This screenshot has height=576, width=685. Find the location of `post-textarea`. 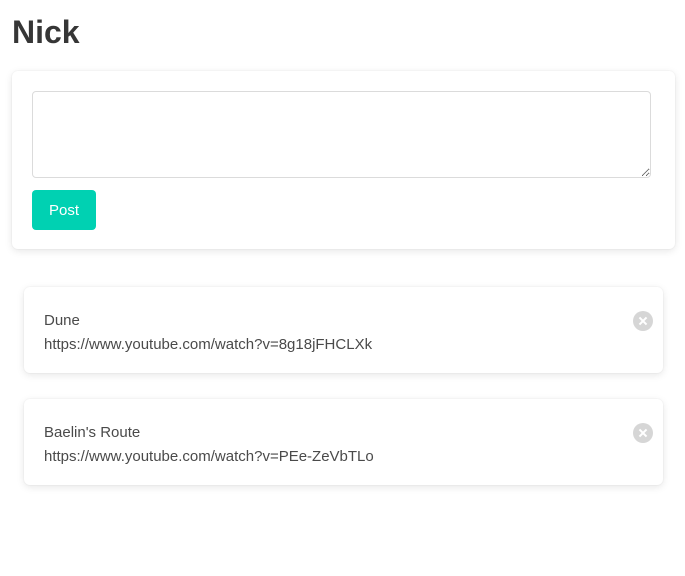

post-textarea is located at coordinates (341, 134).